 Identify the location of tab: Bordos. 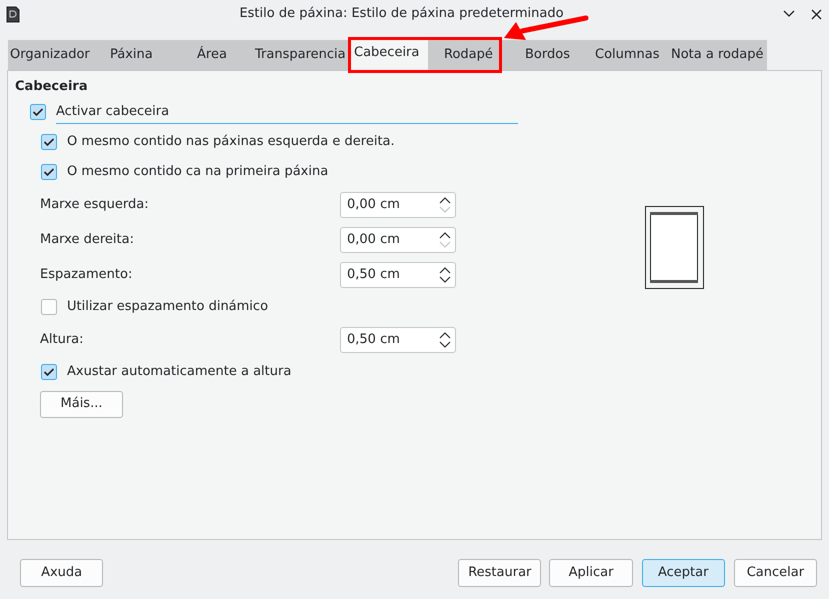
(545, 55).